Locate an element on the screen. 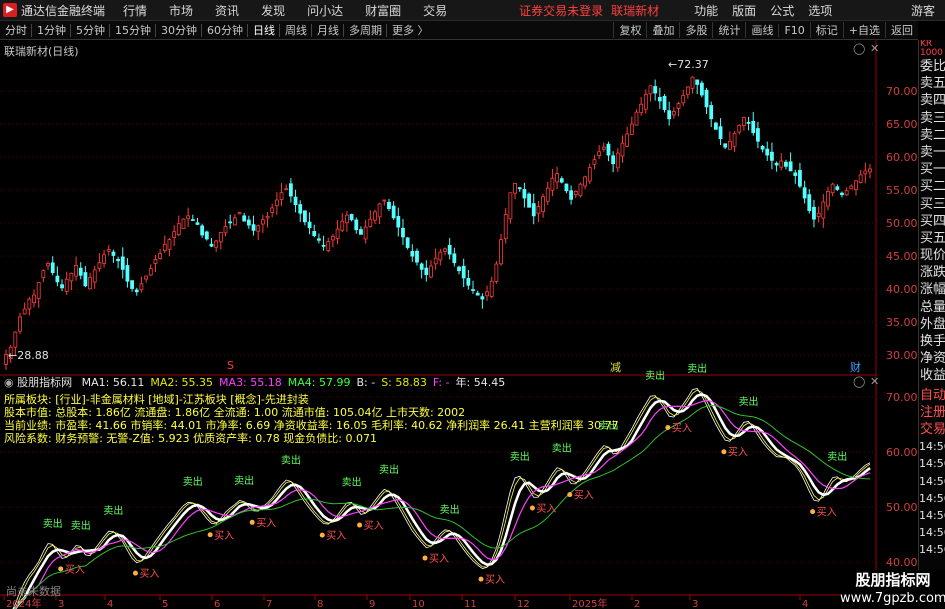  price-high-label: ←72.37 is located at coordinates (688, 64).